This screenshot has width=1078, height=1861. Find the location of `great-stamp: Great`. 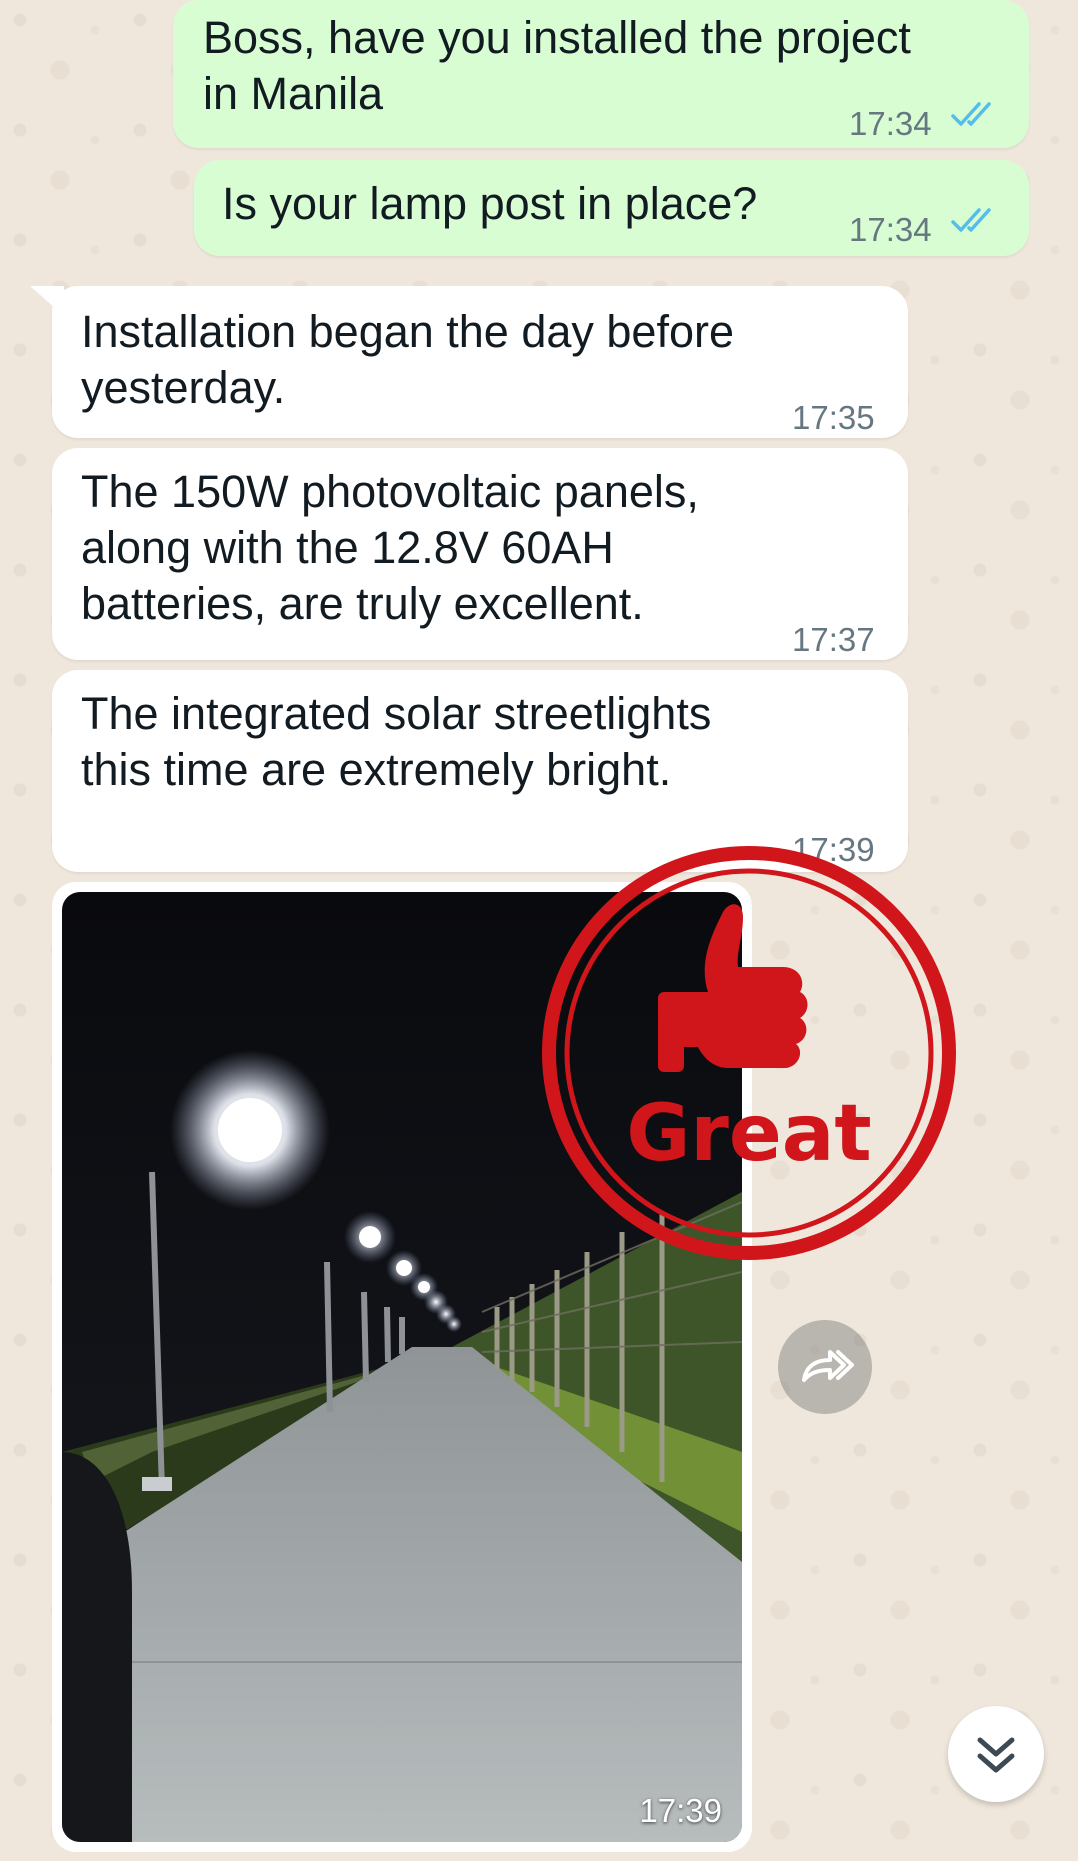

great-stamp: Great is located at coordinates (749, 1053).